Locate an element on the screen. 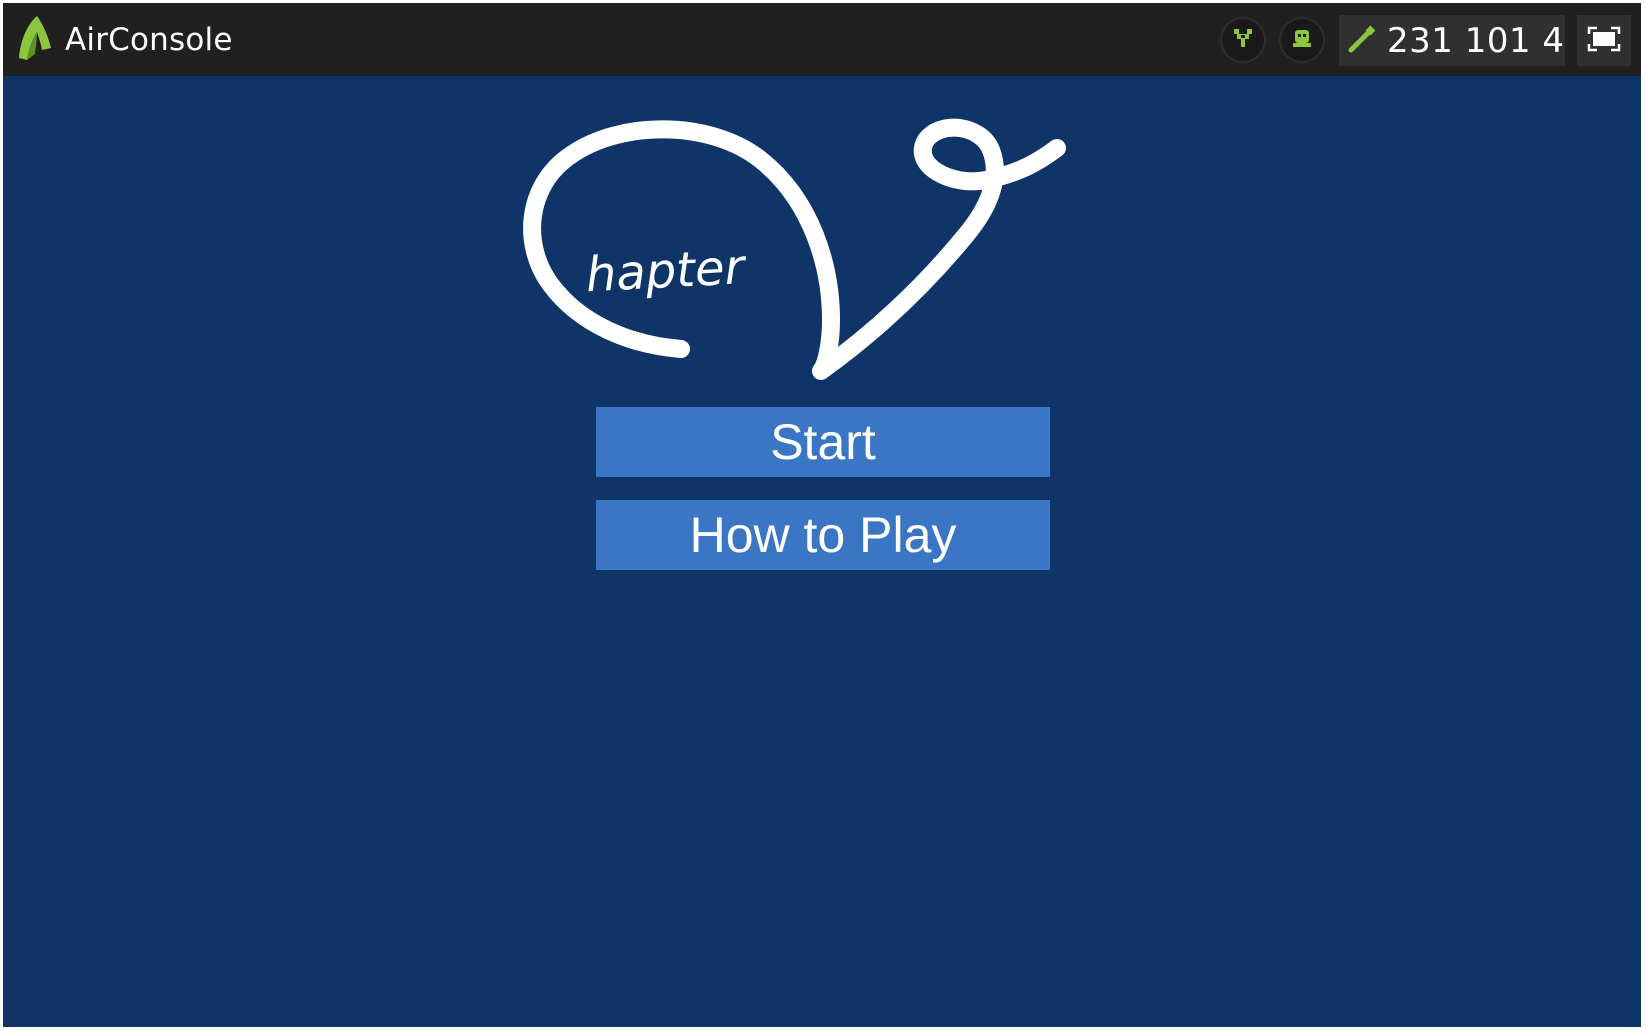 This screenshot has height=1030, width=1646. link-icon is located at coordinates (1362, 41).